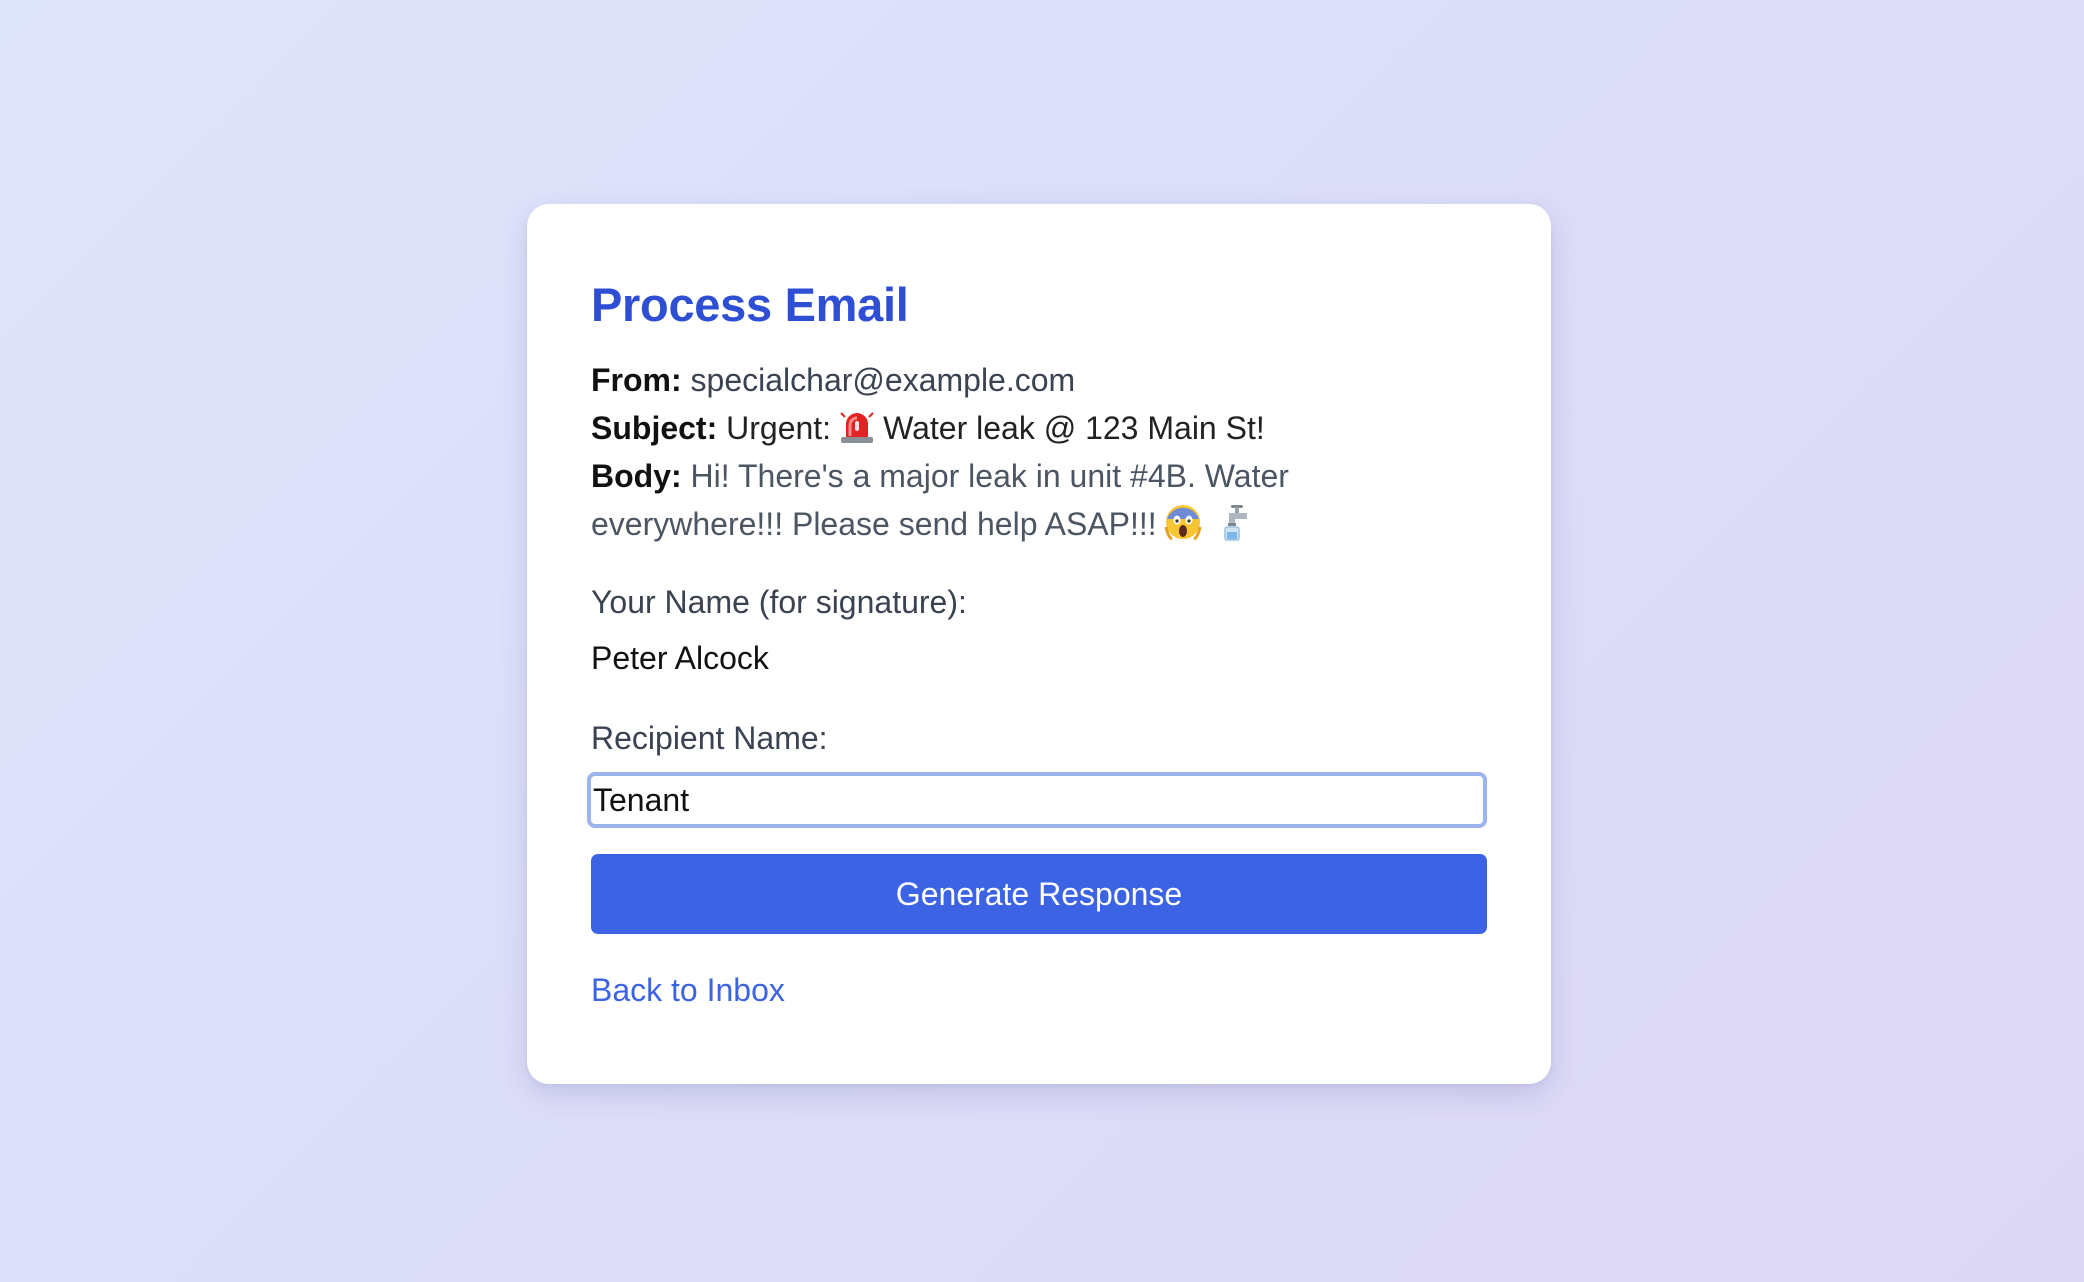 This screenshot has height=1282, width=2084. Describe the element at coordinates (1183, 523) in the screenshot. I see `scream-face-icon` at that location.